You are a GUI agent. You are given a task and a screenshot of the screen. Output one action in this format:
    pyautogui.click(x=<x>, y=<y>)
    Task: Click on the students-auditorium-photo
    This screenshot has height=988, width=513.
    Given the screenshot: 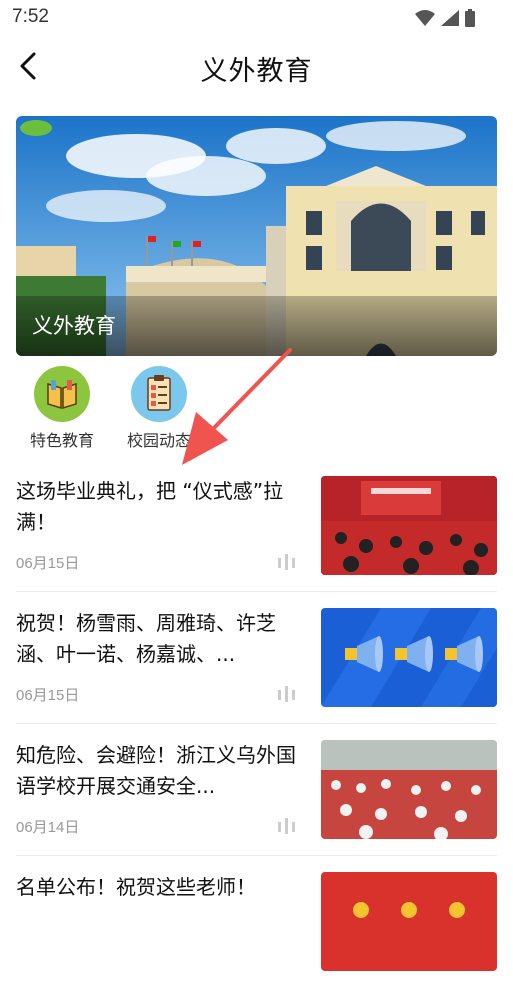 What is the action you would take?
    pyautogui.click(x=409, y=789)
    